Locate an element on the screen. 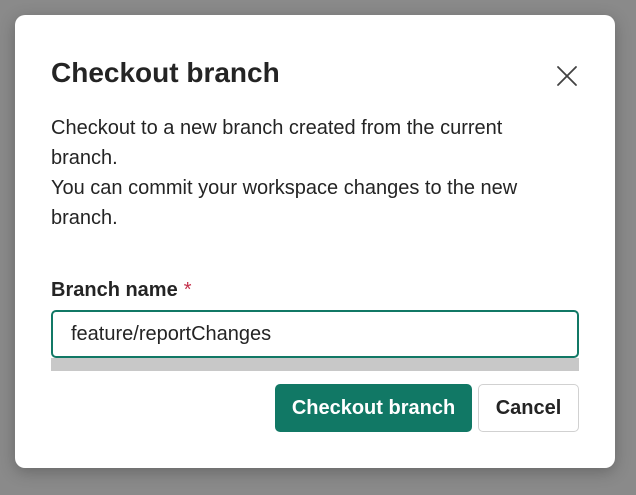  branch-name-input is located at coordinates (315, 334).